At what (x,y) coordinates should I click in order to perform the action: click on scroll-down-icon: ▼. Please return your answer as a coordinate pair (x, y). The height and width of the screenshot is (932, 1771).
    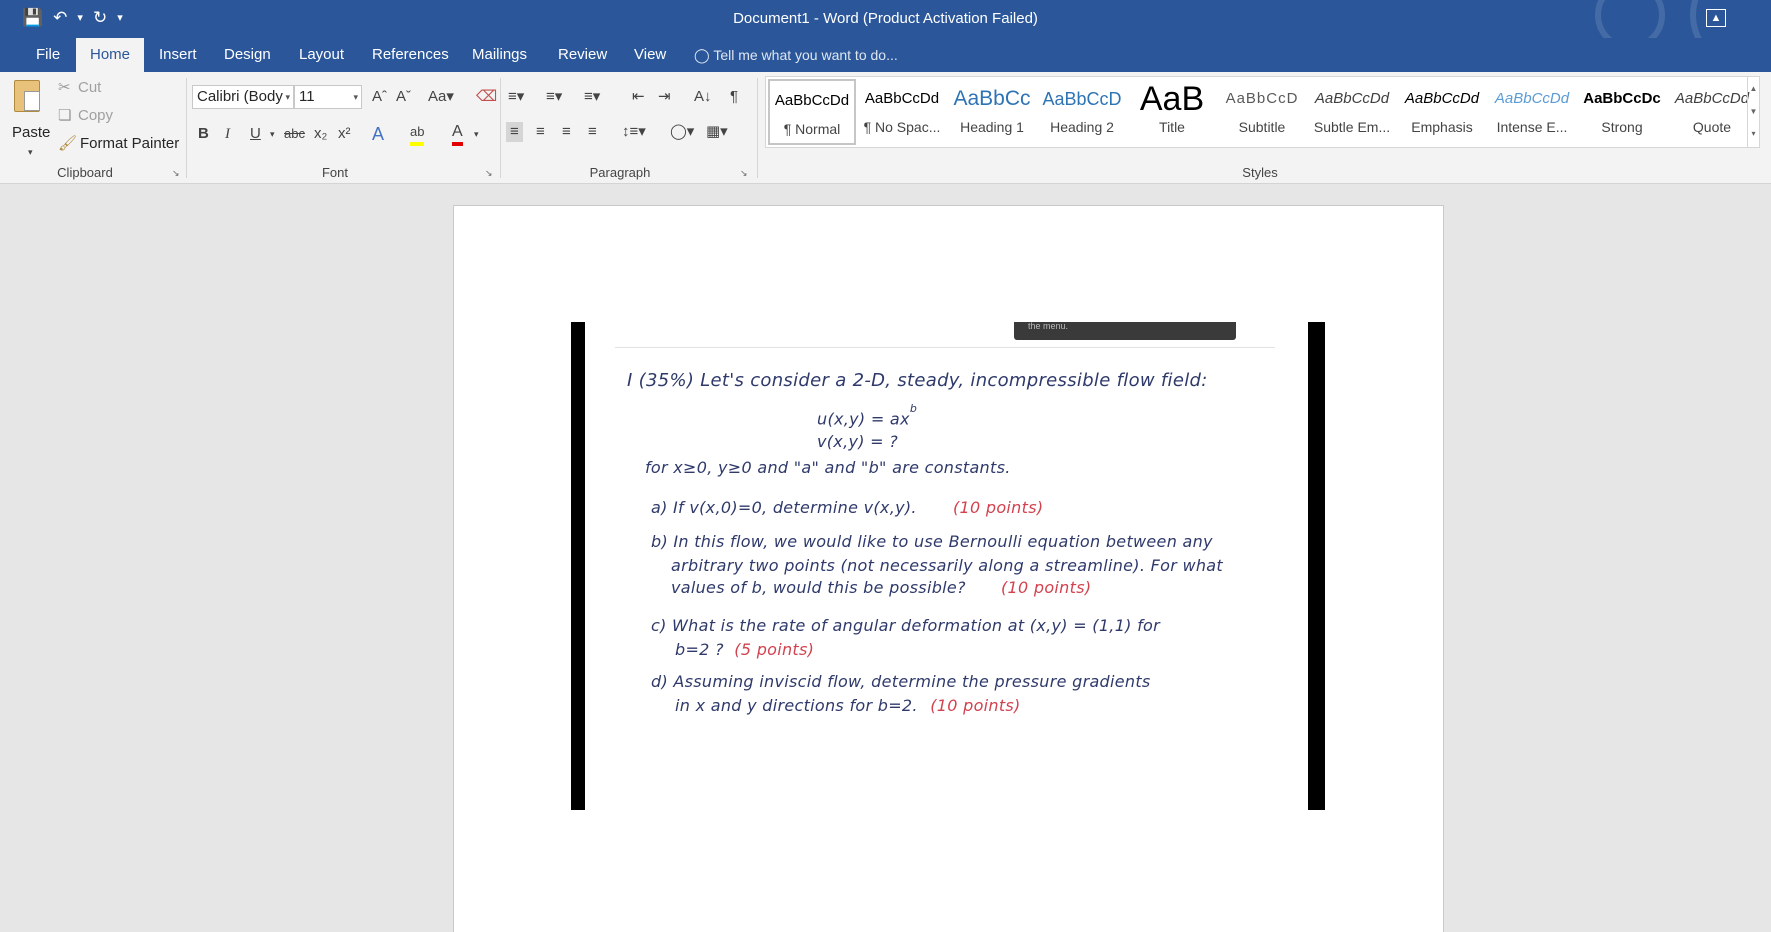
    Looking at the image, I should click on (1753, 111).